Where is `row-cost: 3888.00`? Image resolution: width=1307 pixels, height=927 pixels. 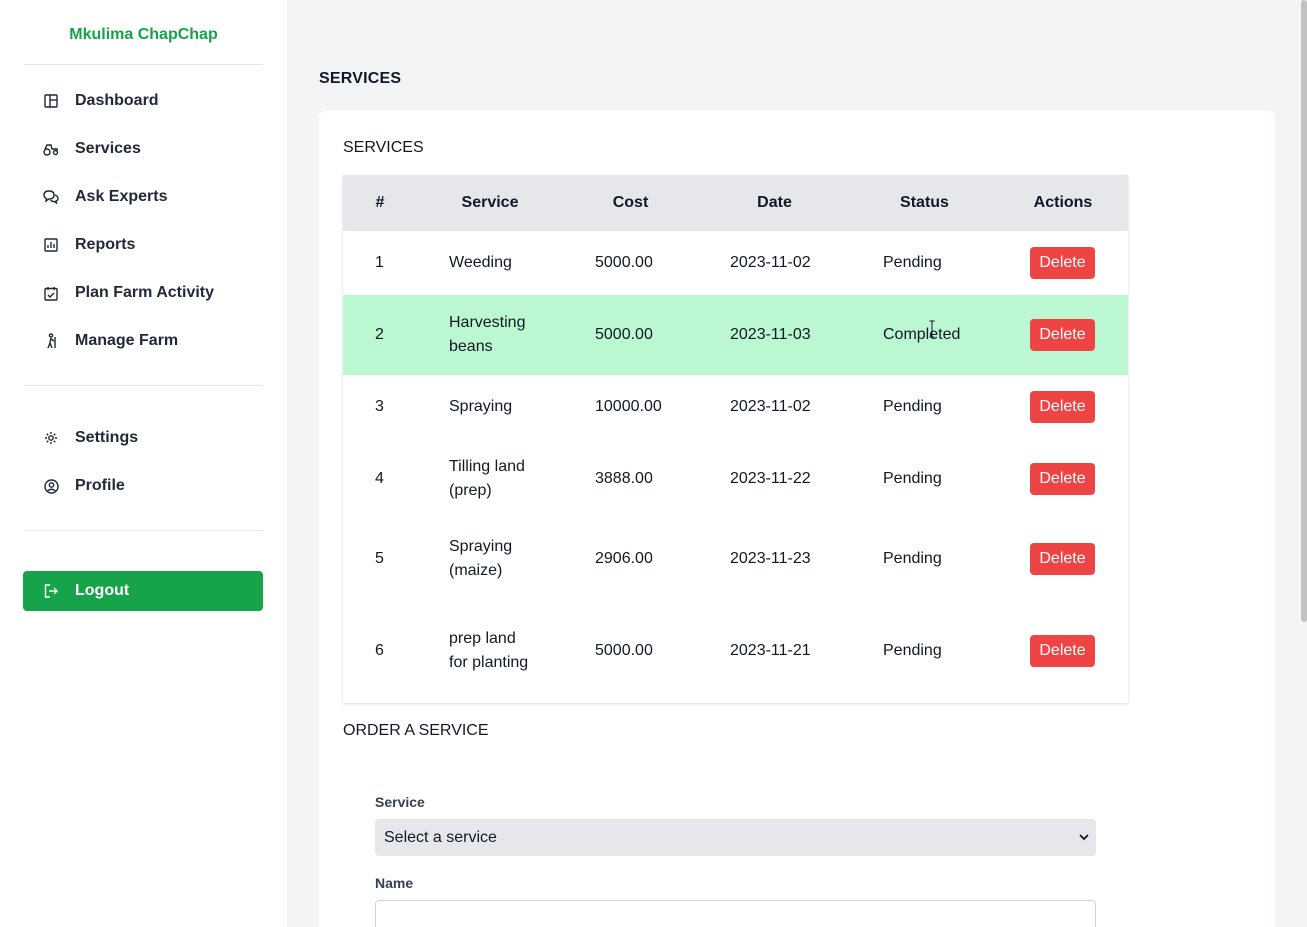
row-cost: 3888.00 is located at coordinates (624, 478).